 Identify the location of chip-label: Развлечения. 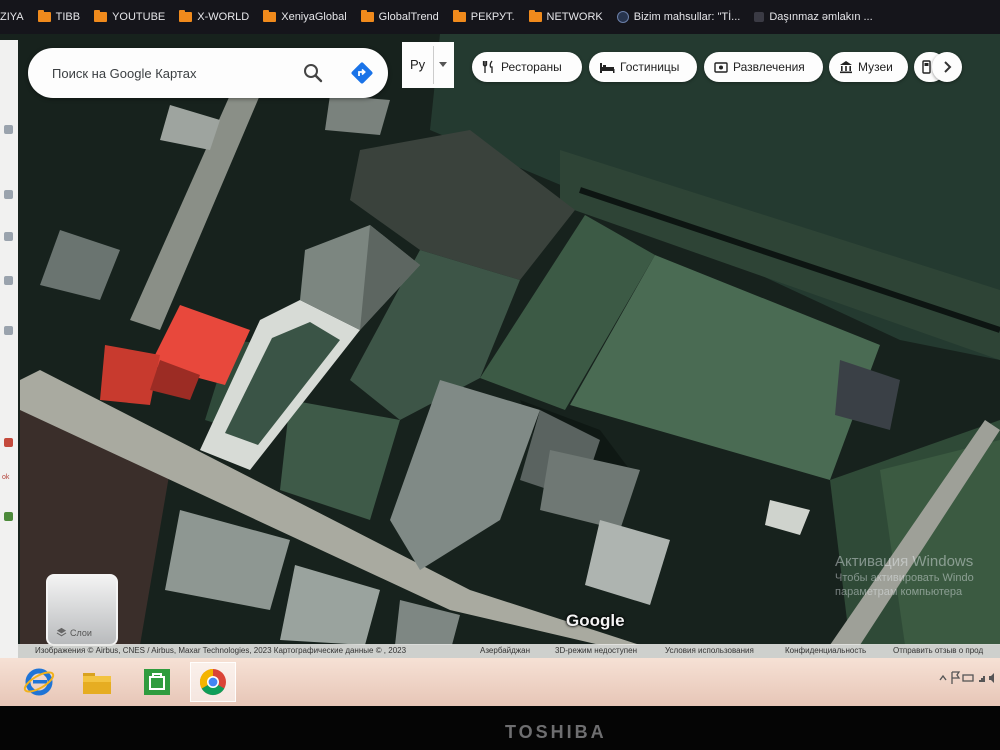
(769, 67).